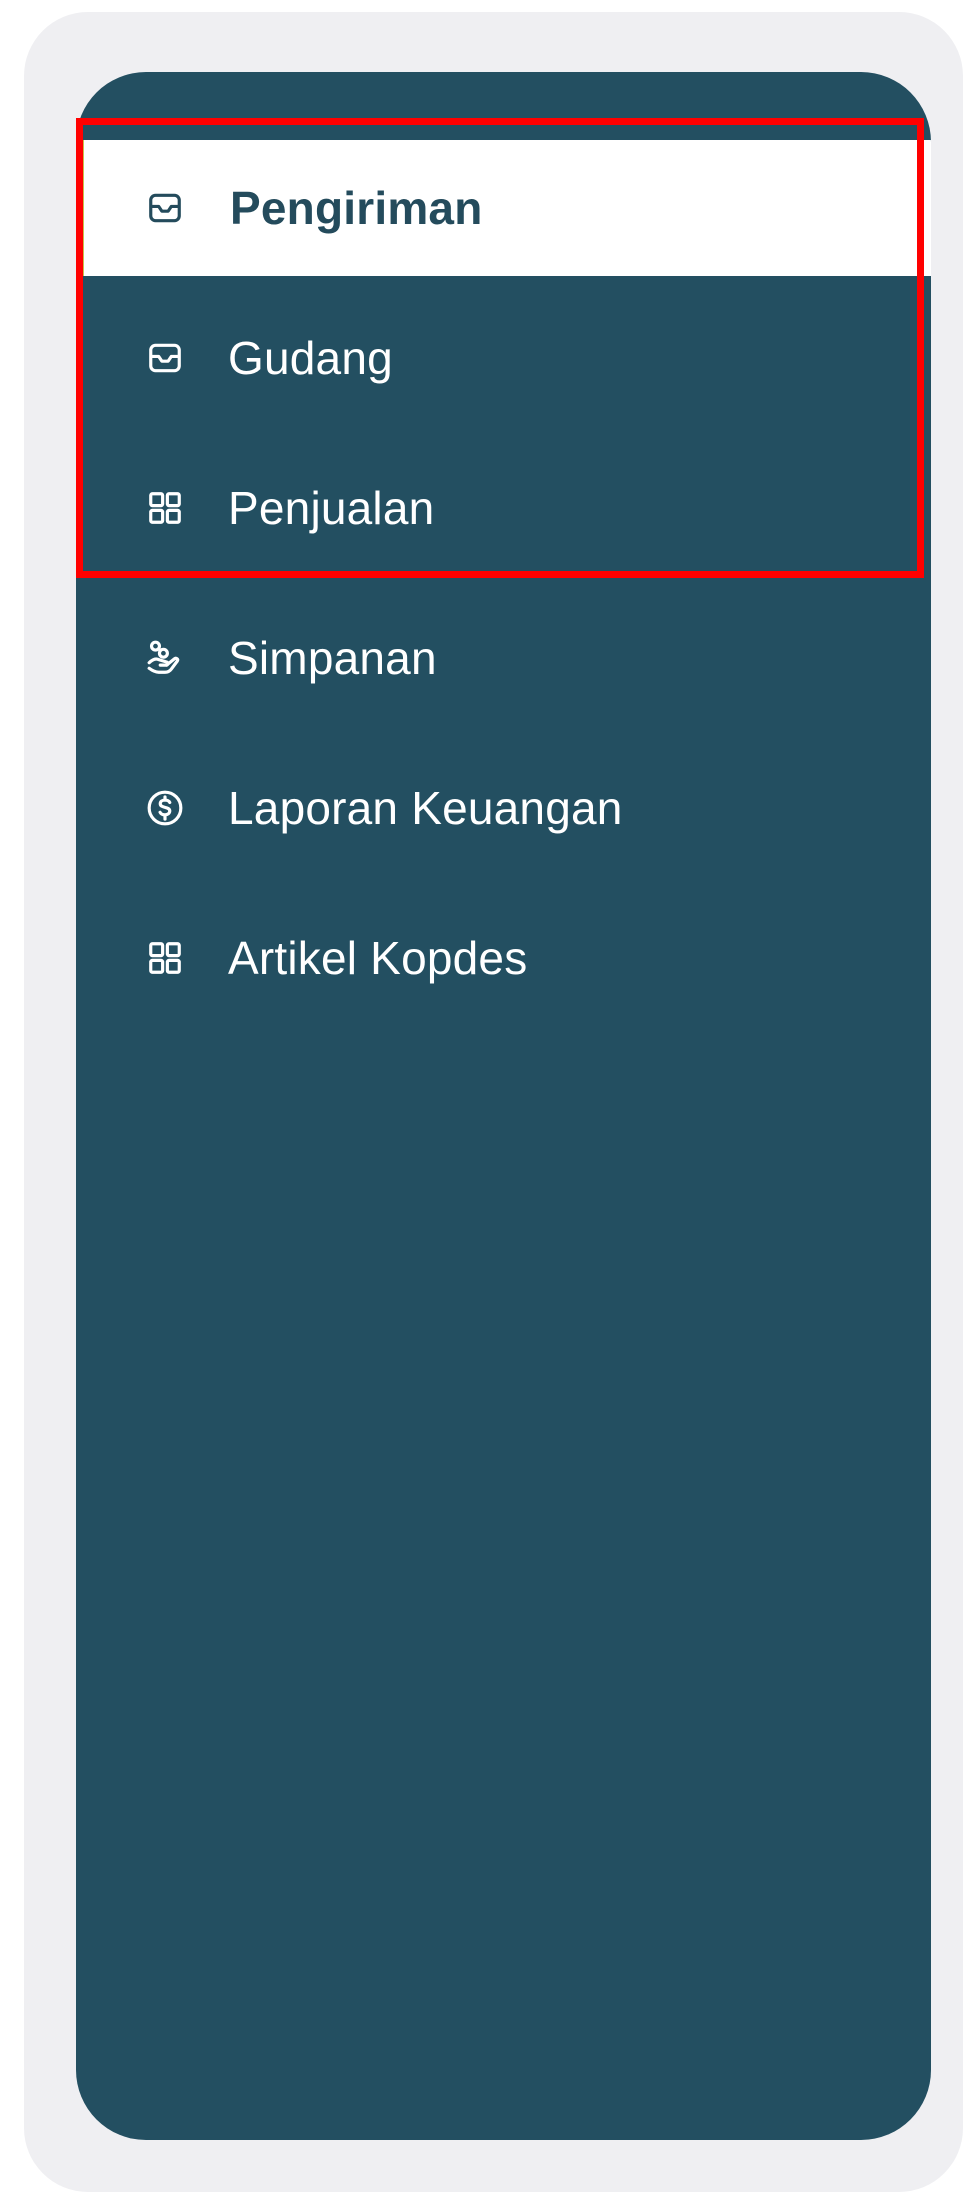  I want to click on sidebar-item-laporan-keuangan: Laporan Keuangan, so click(503, 808).